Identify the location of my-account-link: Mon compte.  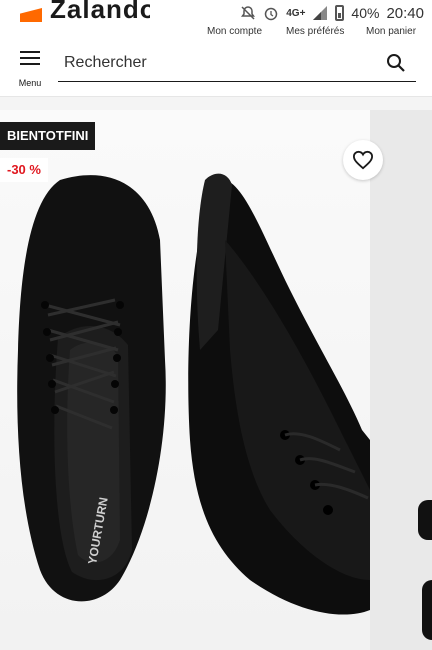
(234, 34).